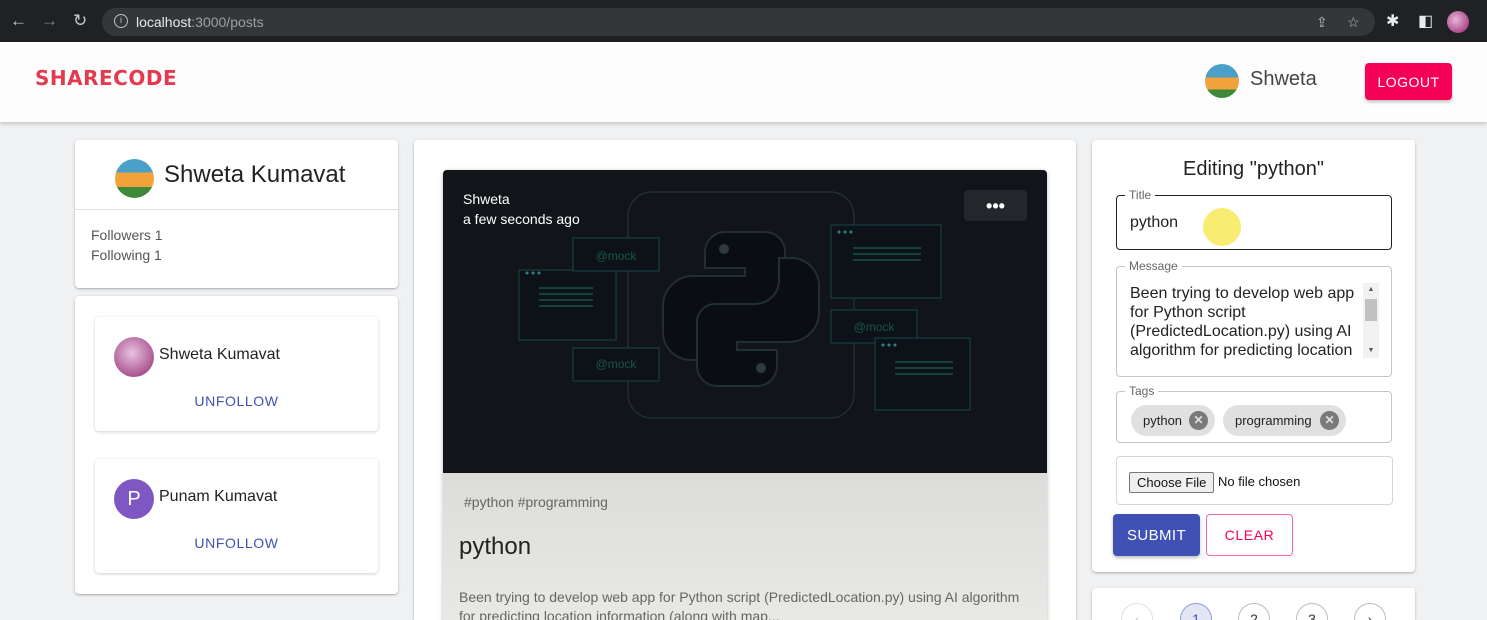 The height and width of the screenshot is (620, 1487). I want to click on share-icon: ⇪, so click(1322, 22).